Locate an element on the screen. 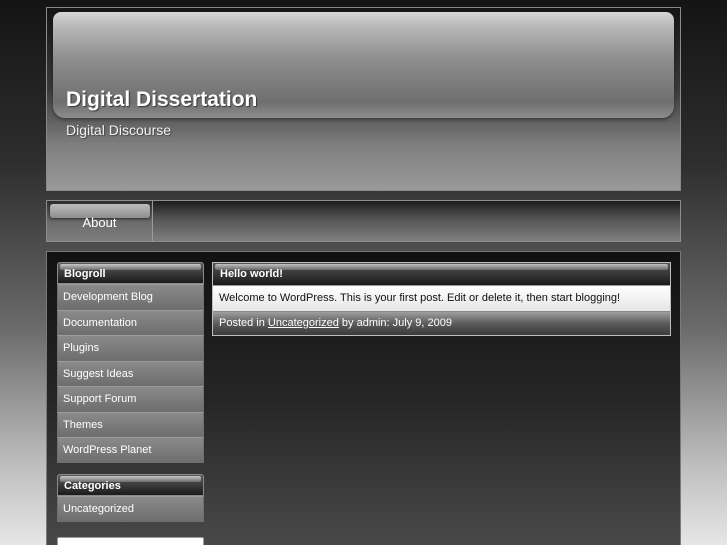 This screenshot has width=727, height=545. post-meta-prefix: Posted in is located at coordinates (243, 323).